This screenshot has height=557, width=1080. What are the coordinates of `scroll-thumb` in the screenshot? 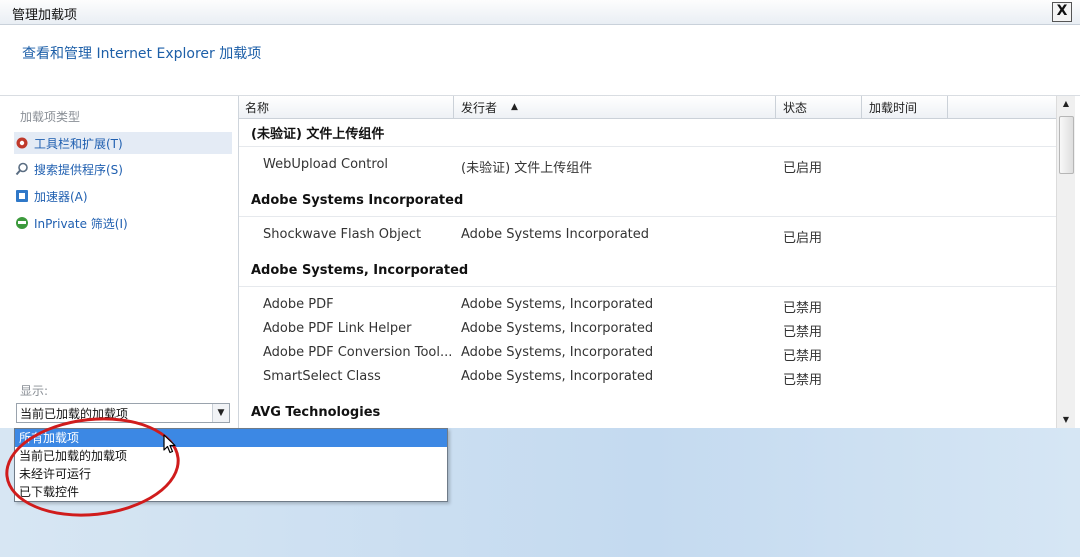 It's located at (1066, 145).